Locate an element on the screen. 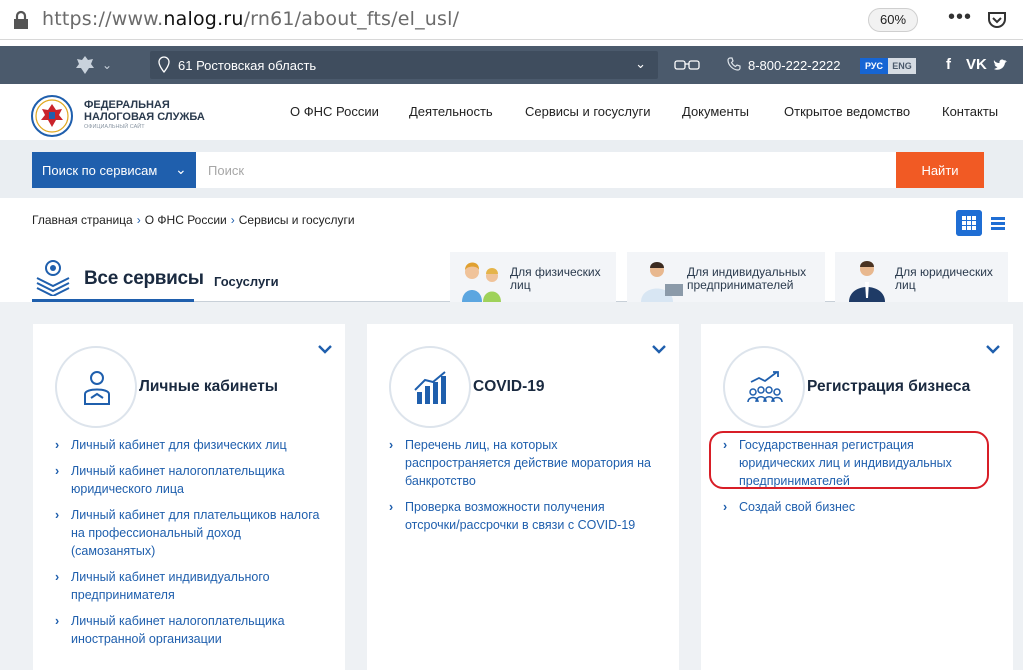  tab-gosuslugi: Госуслуги is located at coordinates (246, 281).